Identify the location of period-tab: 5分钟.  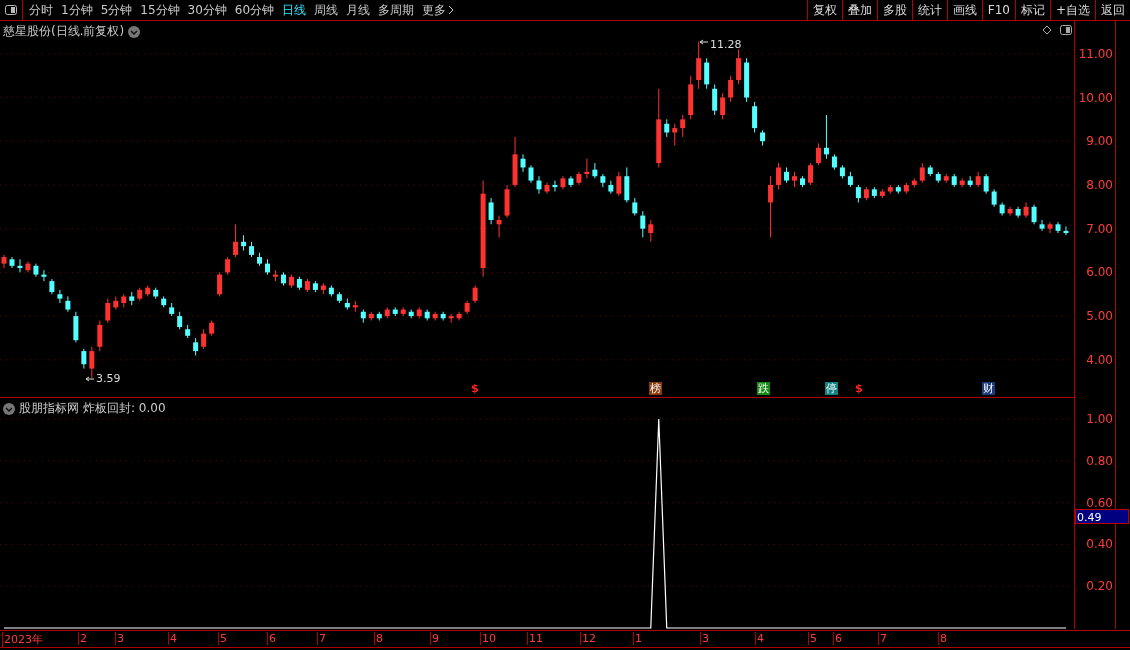
(116, 10).